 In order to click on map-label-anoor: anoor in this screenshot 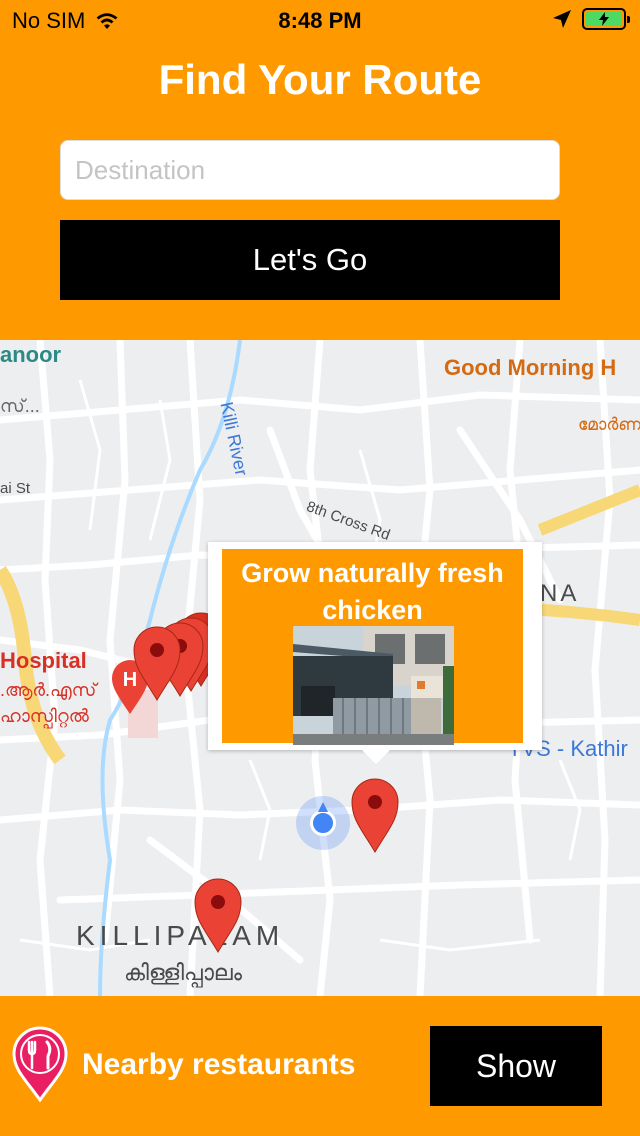, I will do `click(31, 354)`.